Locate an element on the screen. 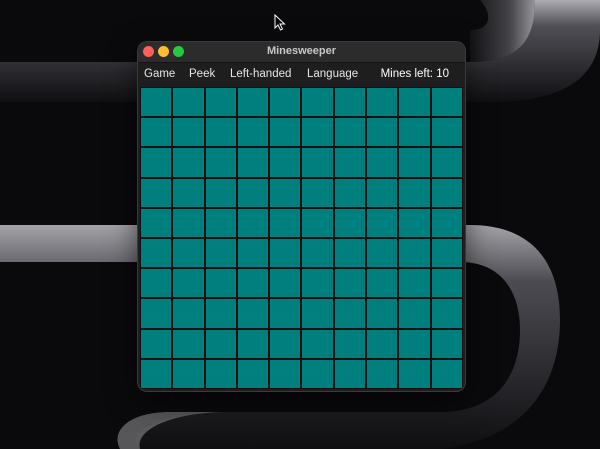 This screenshot has width=600, height=449. menu-left-handed: Left-handed is located at coordinates (260, 74).